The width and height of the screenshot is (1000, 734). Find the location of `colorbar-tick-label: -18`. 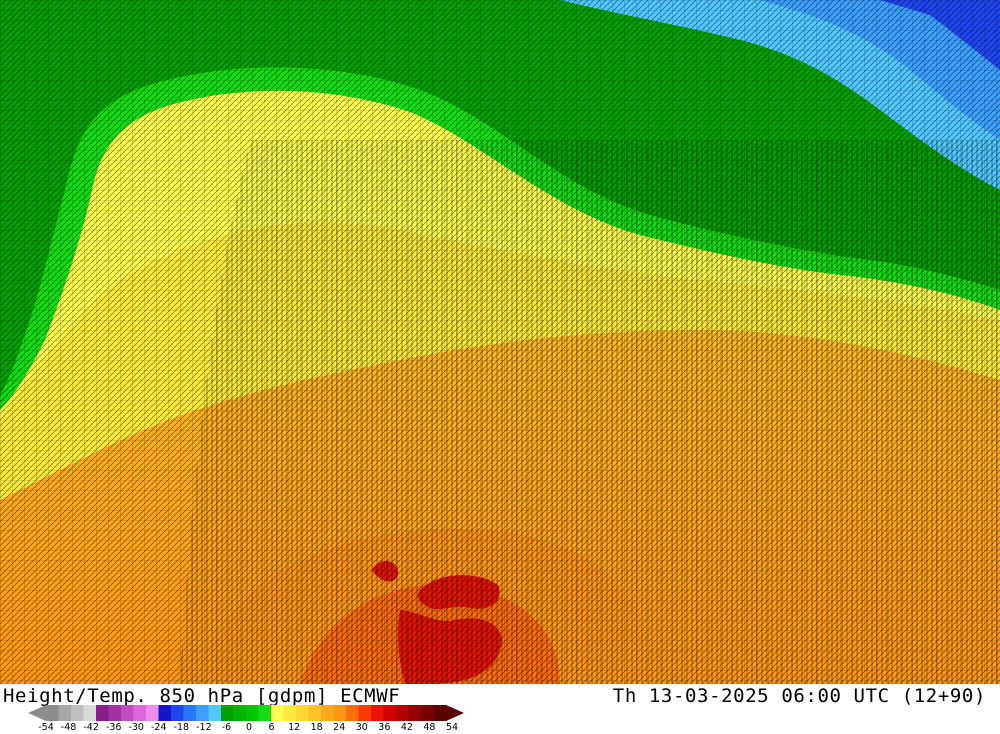

colorbar-tick-label: -18 is located at coordinates (181, 727).